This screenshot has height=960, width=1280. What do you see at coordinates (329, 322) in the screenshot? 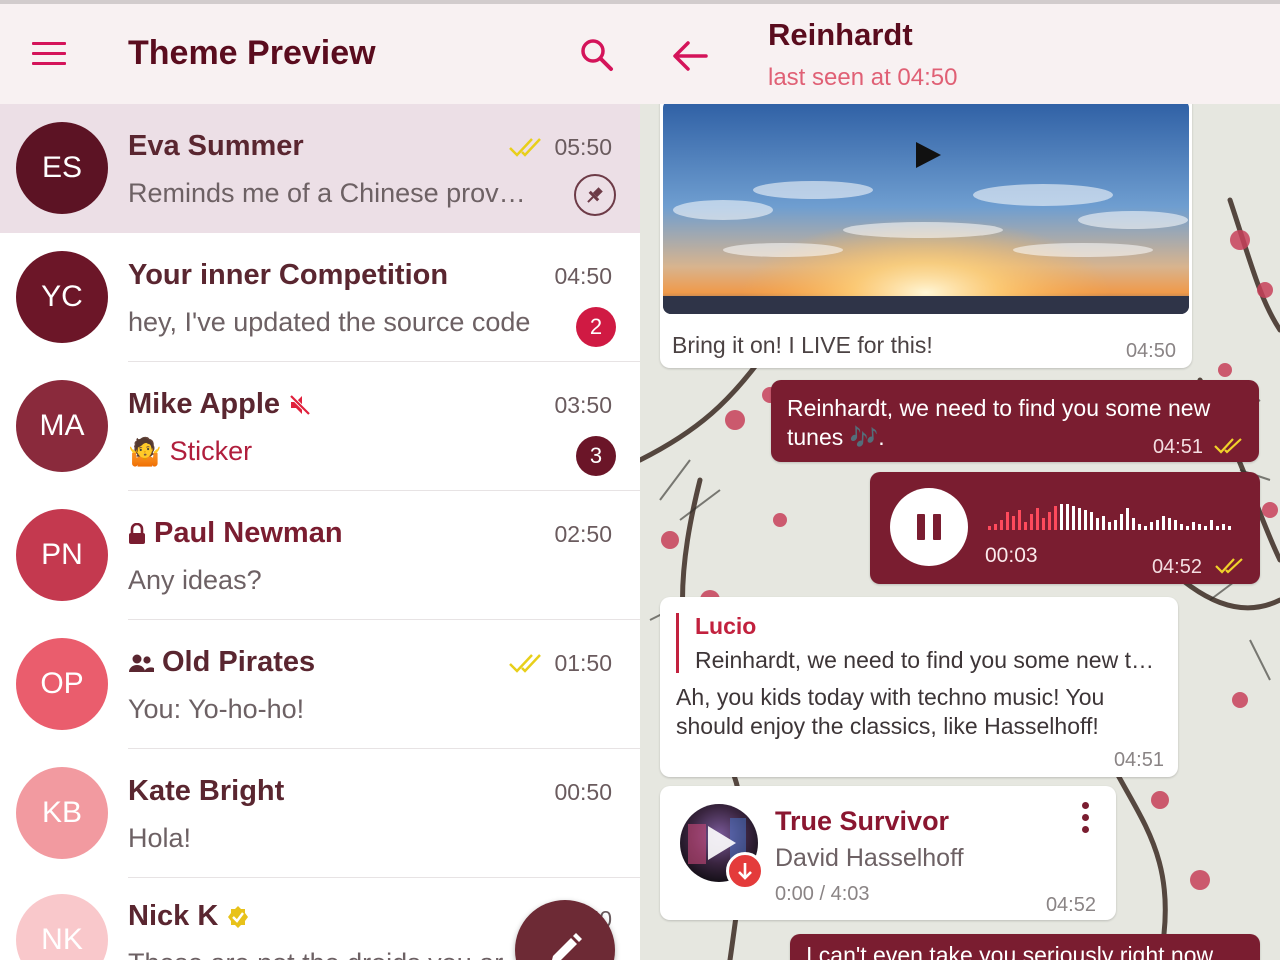
I see `chat-preview: hey, I've updated the source code` at bounding box center [329, 322].